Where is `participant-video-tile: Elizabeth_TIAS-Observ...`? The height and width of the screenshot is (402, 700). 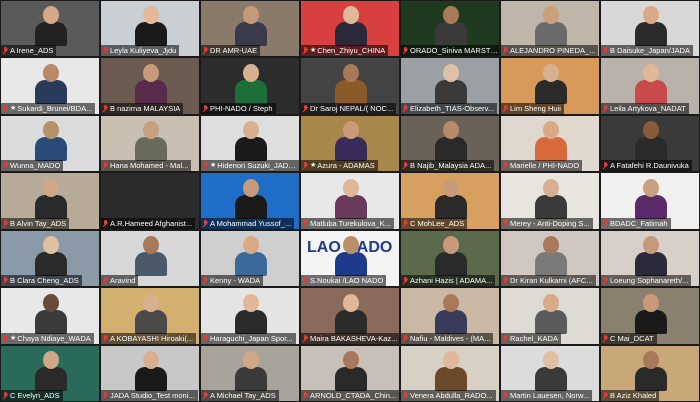 participant-video-tile: Elizabeth_TIAS-Observ... is located at coordinates (450, 86).